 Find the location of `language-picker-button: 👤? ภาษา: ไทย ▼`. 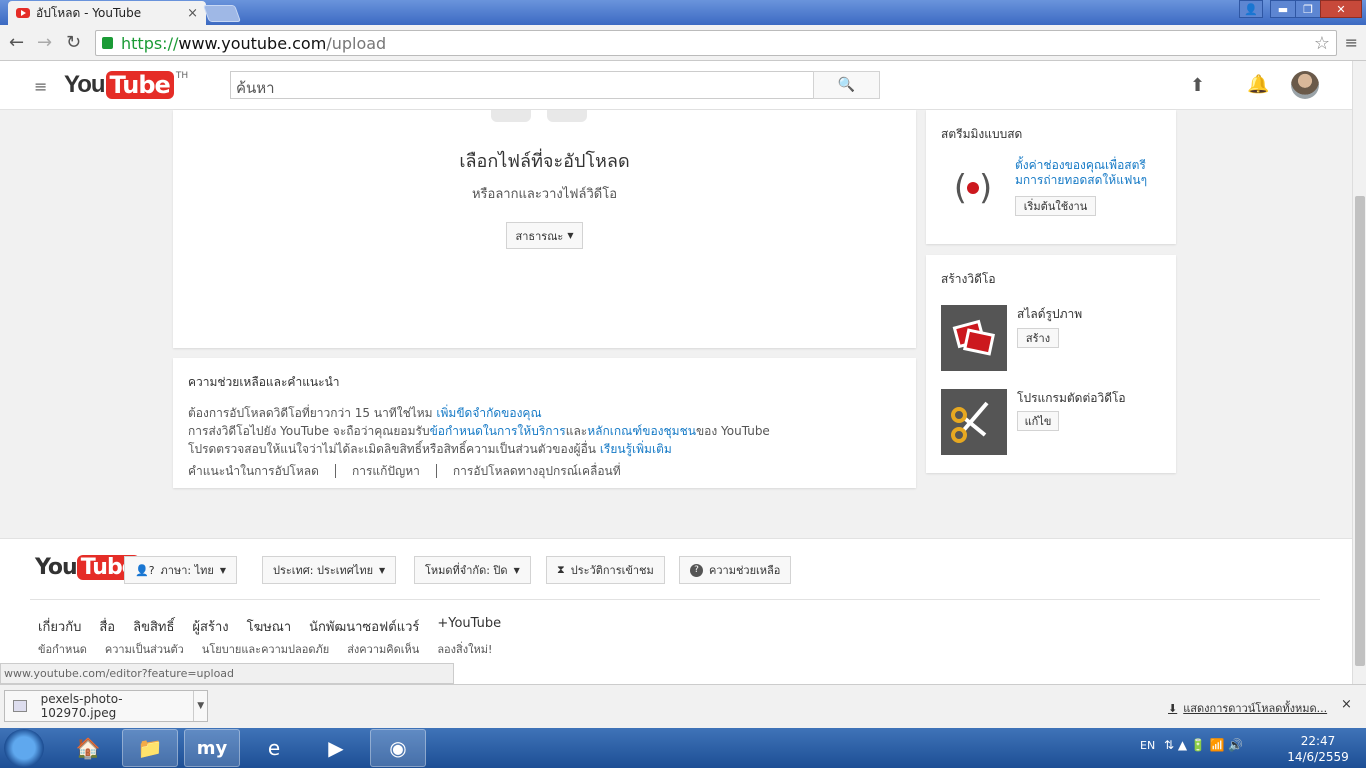

language-picker-button: 👤? ภาษา: ไทย ▼ is located at coordinates (180, 570).